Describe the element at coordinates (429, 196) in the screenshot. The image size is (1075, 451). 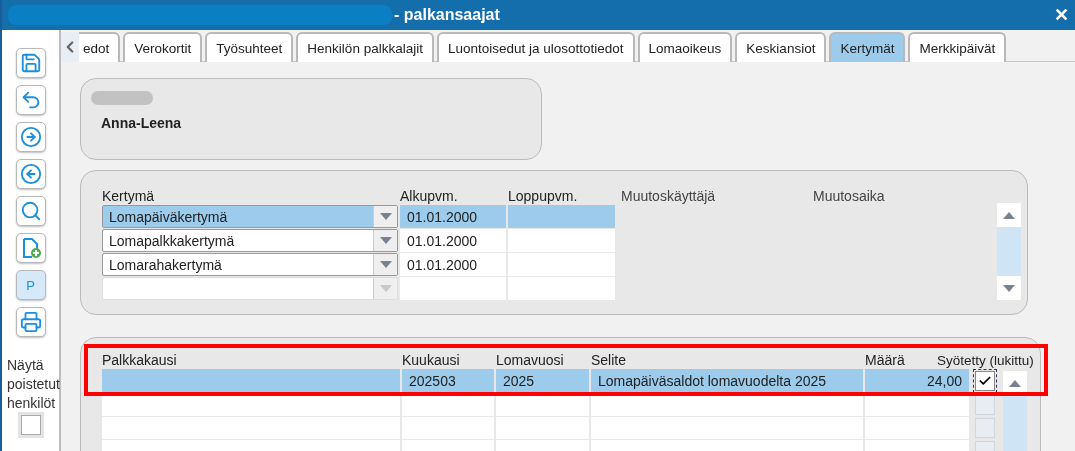
I see `column-header: Alkupvm.` at that location.